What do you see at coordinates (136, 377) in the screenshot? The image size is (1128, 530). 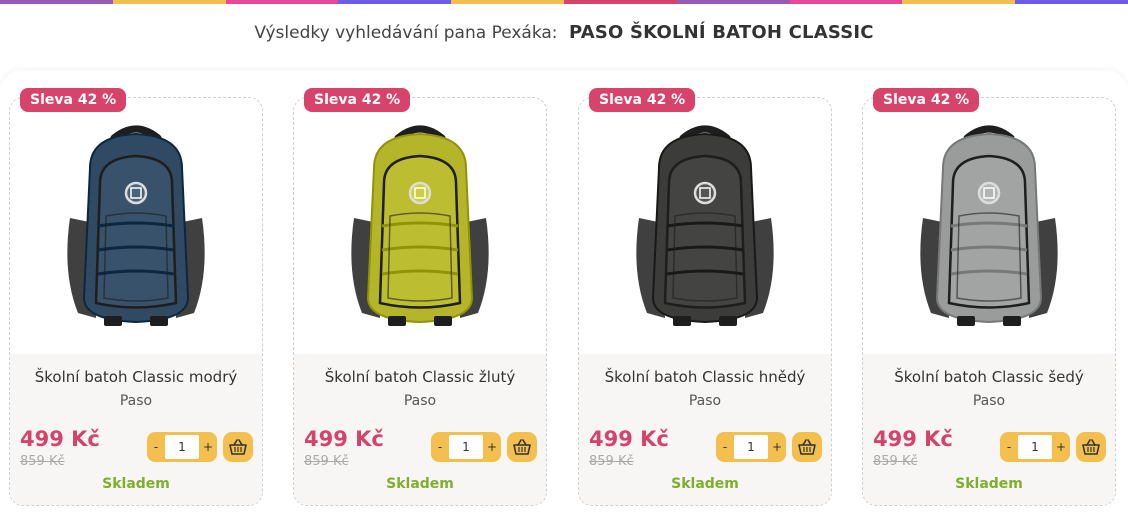 I see `product-name: Školní batoh Classic modrý` at bounding box center [136, 377].